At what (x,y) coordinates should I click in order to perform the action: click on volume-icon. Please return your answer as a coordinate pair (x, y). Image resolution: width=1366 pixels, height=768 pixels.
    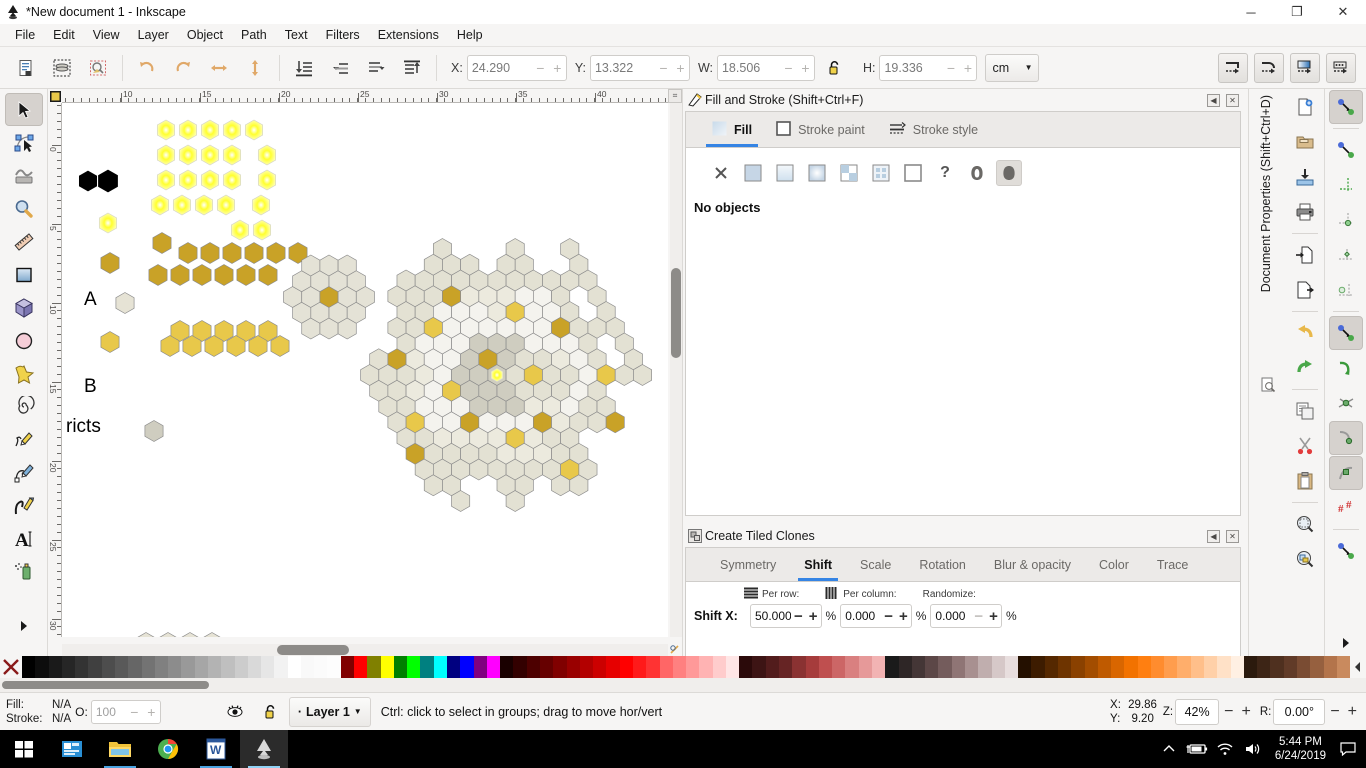
    Looking at the image, I should click on (1253, 749).